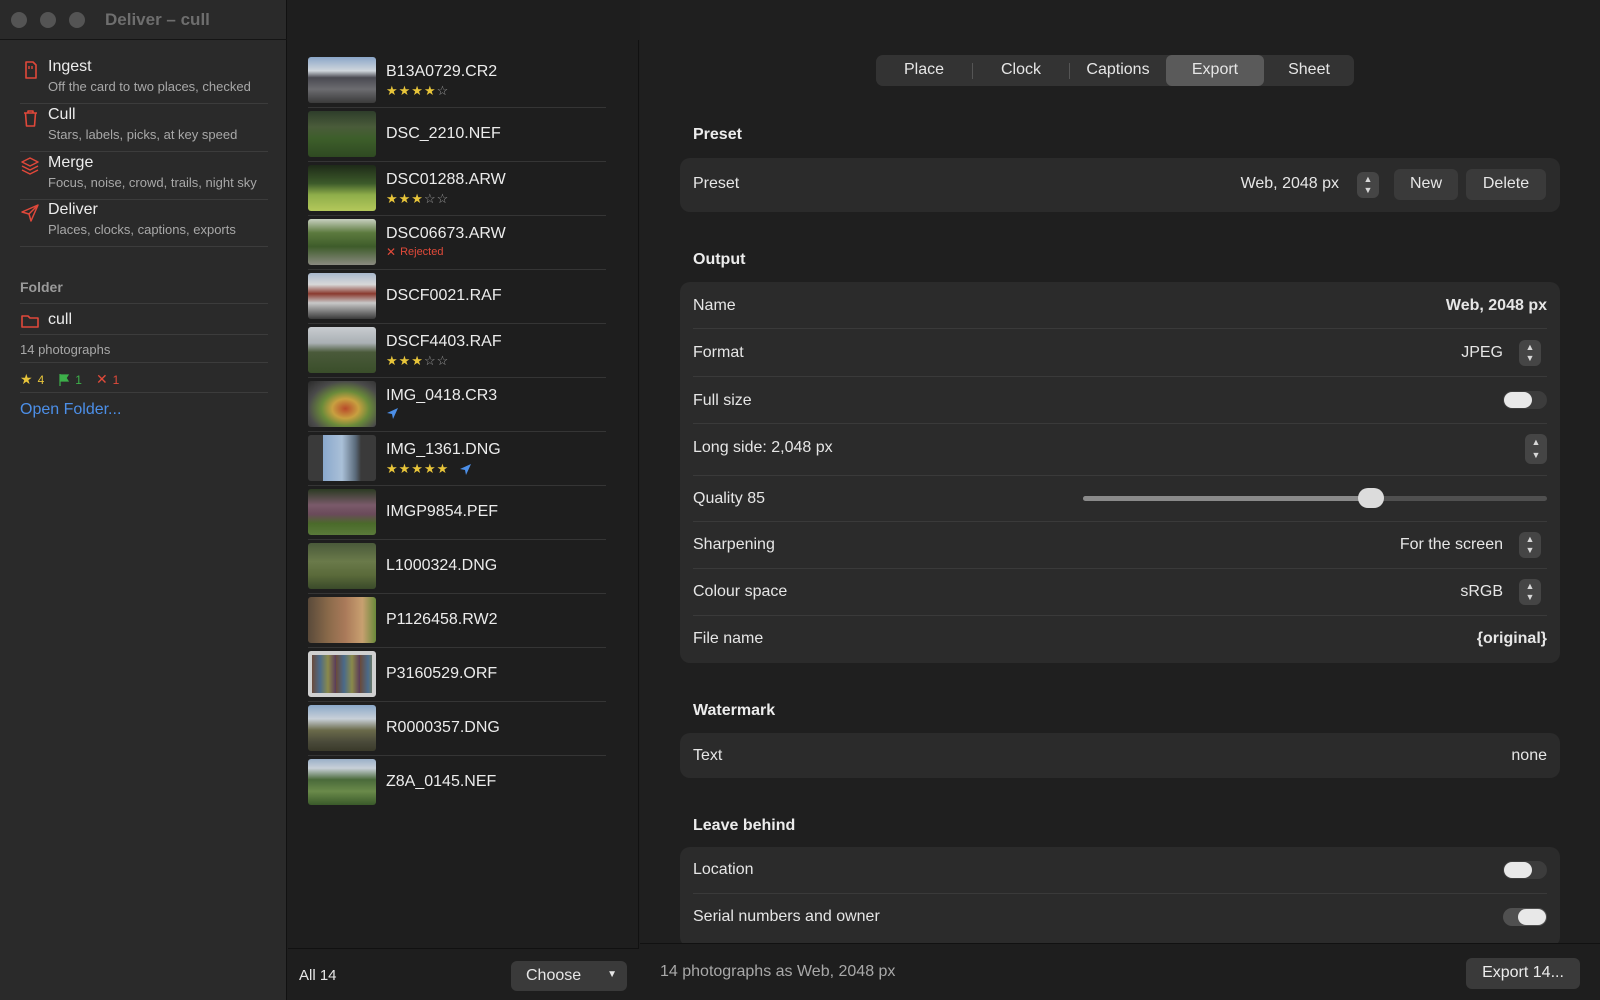 The image size is (1600, 1000). Describe the element at coordinates (1512, 639) in the screenshot. I see `filename-value: {original}` at that location.